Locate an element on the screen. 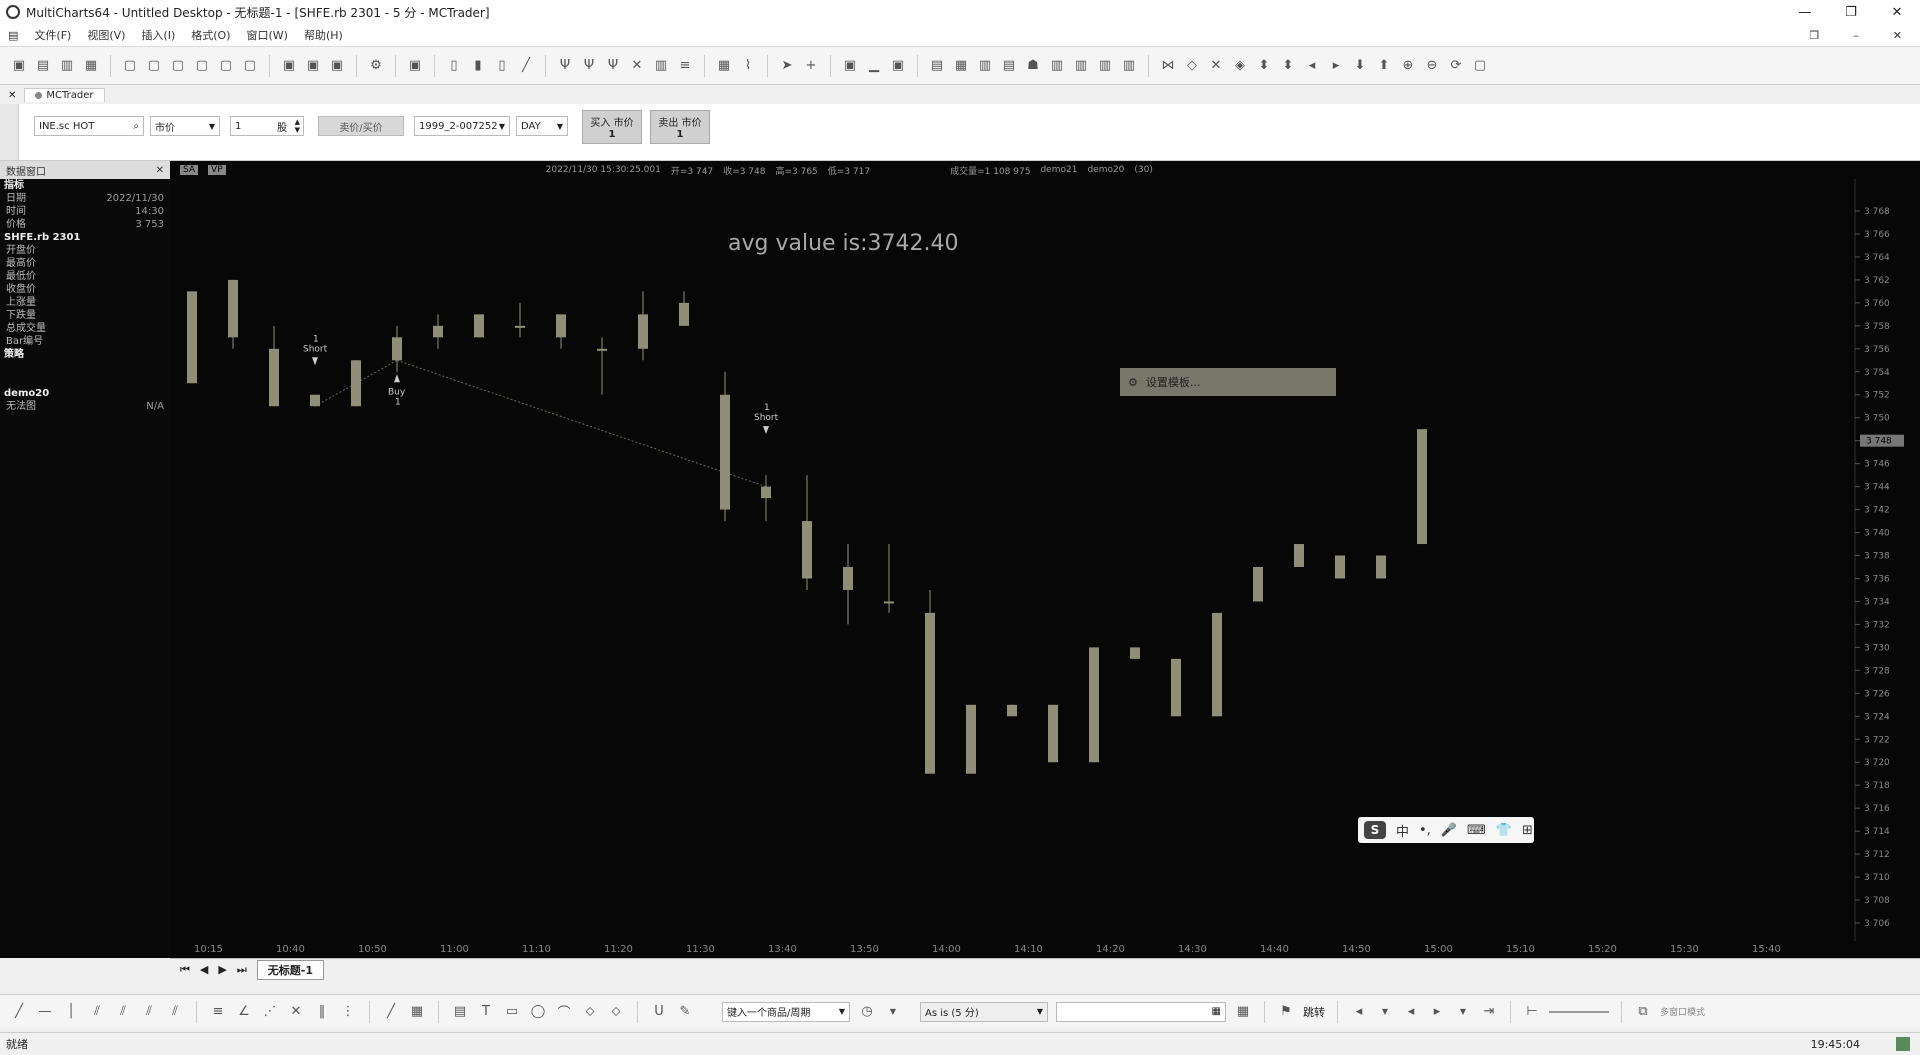  toolbar-tool-icon: ➤ is located at coordinates (787, 66).